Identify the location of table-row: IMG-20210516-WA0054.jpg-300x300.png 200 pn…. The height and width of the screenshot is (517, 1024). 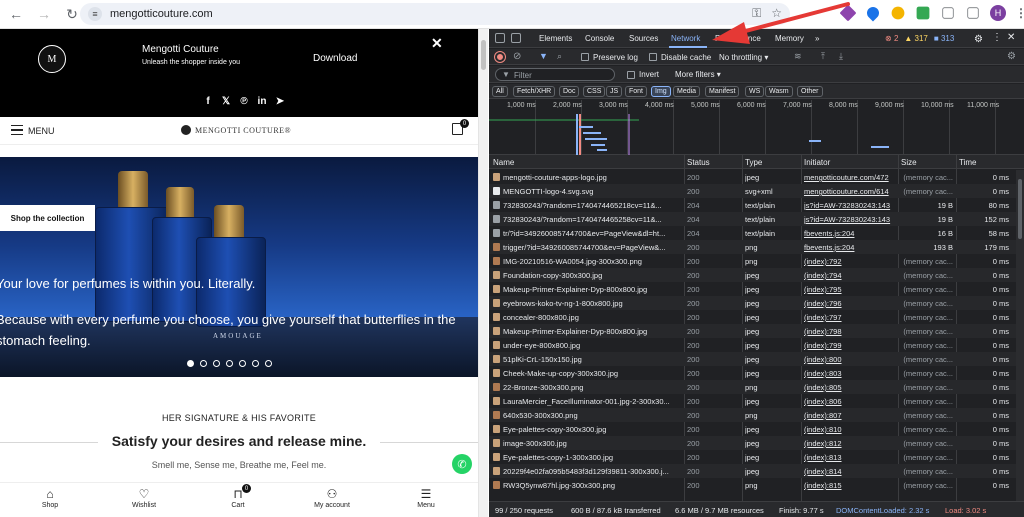
(756, 261).